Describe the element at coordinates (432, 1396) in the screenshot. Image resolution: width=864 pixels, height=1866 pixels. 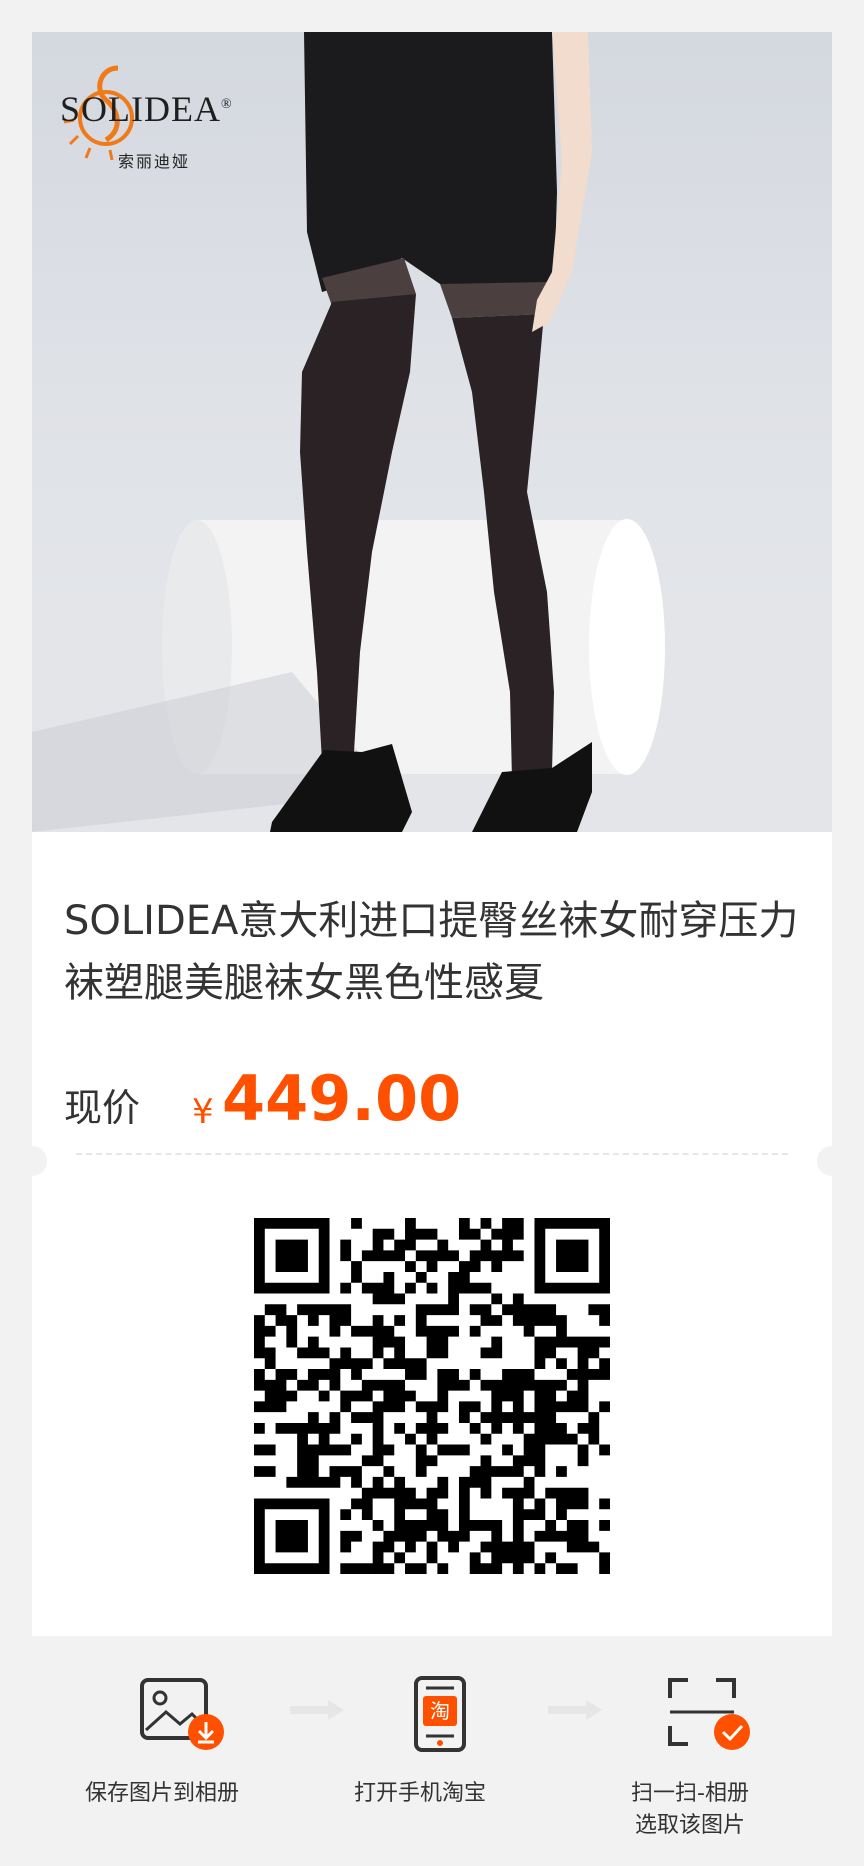
I see `qr-code` at that location.